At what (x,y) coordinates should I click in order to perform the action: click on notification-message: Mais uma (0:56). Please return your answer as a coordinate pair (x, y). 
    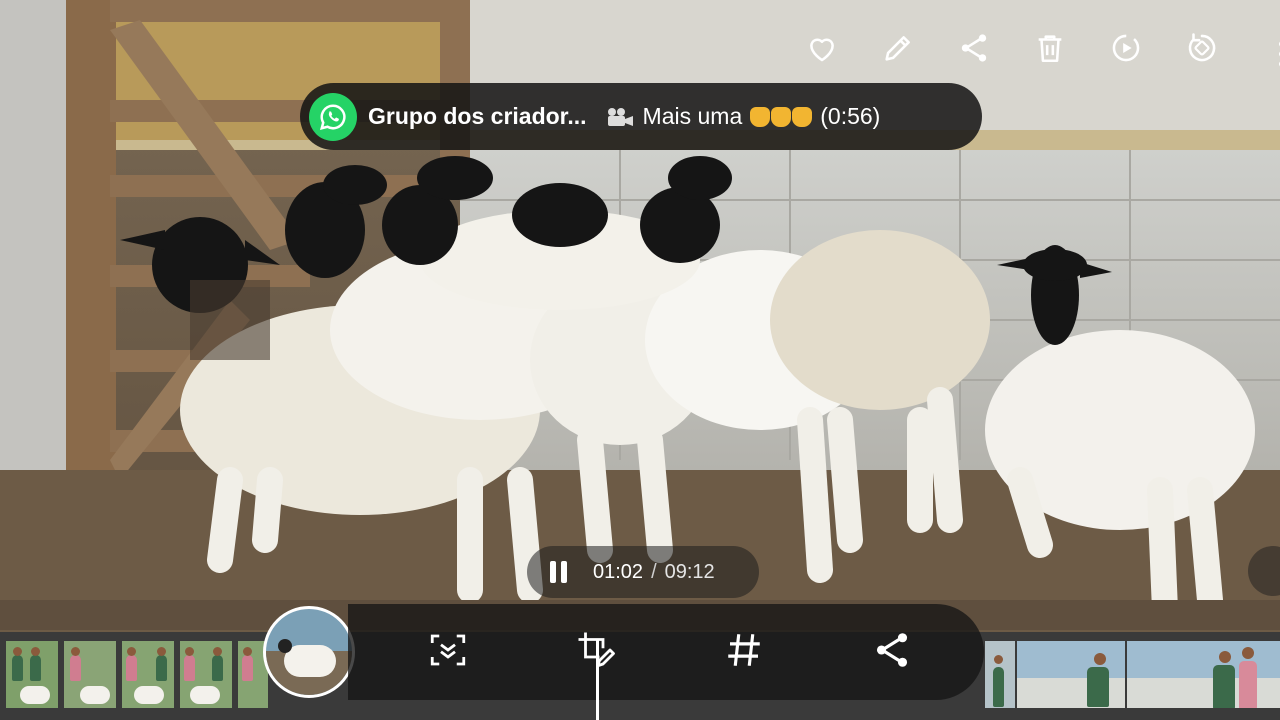
    Looking at the image, I should click on (743, 116).